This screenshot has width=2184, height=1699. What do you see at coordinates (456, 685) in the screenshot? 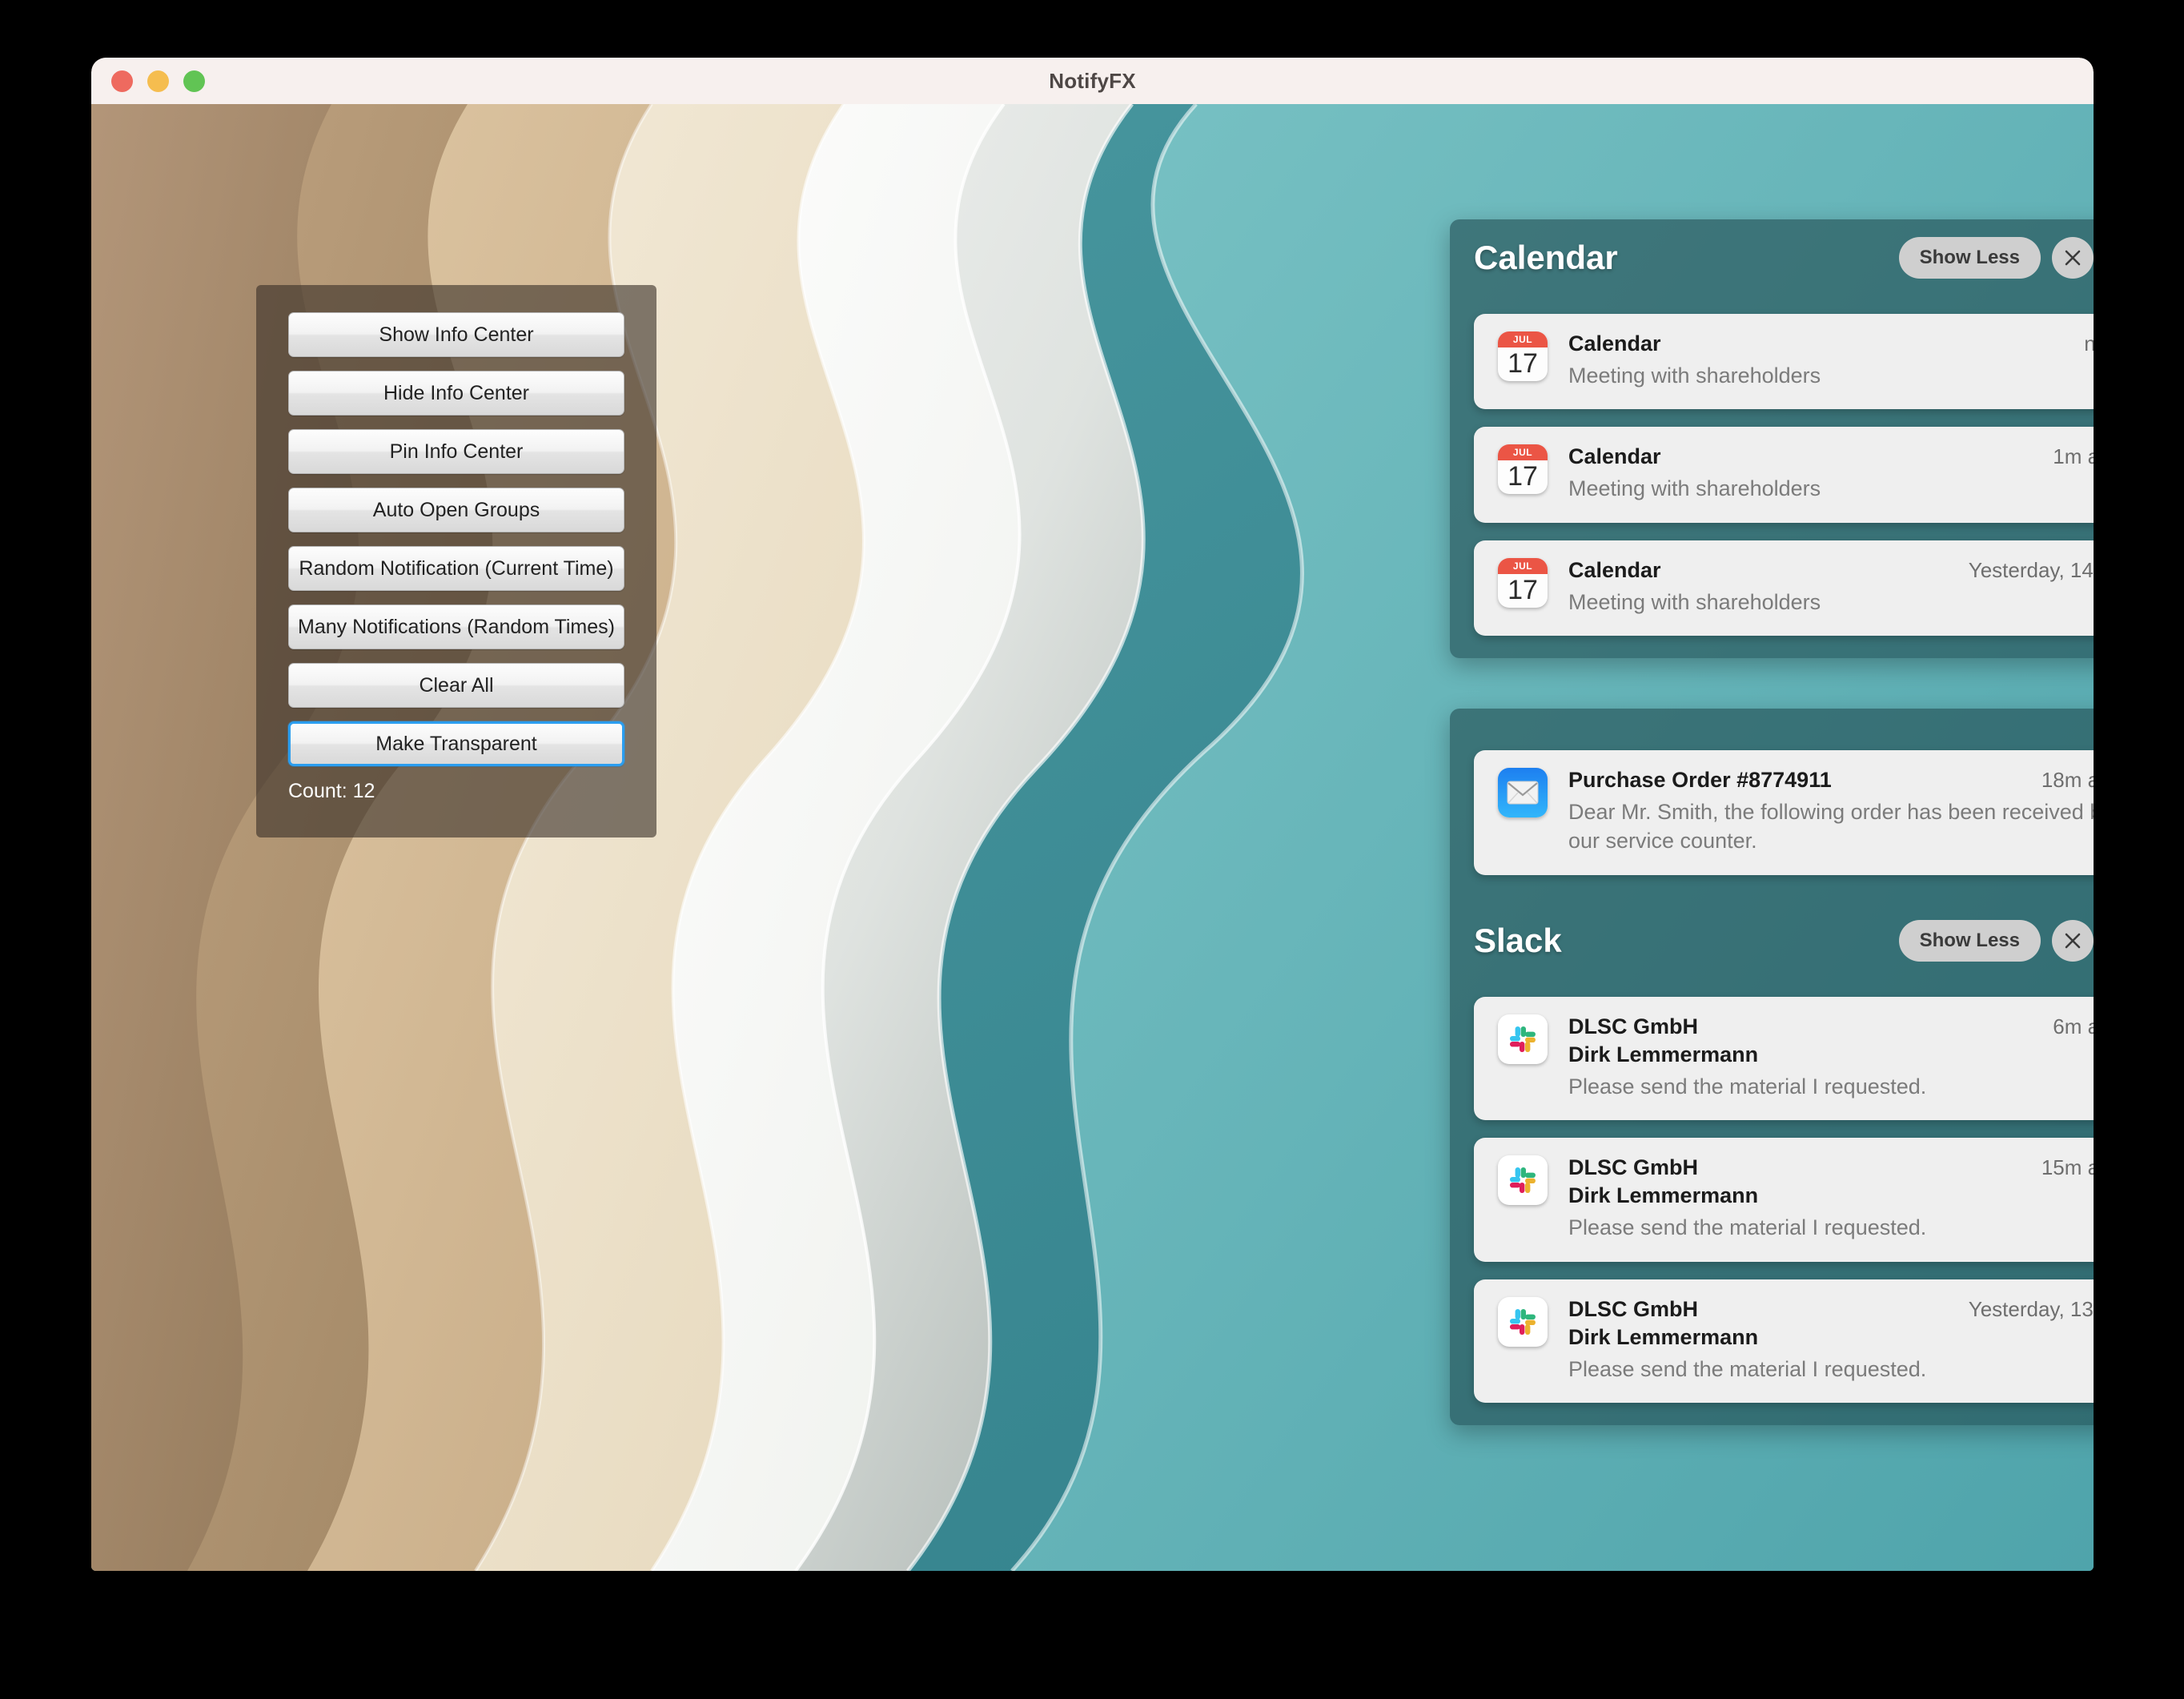
I see `clear-all-button: Clear All` at bounding box center [456, 685].